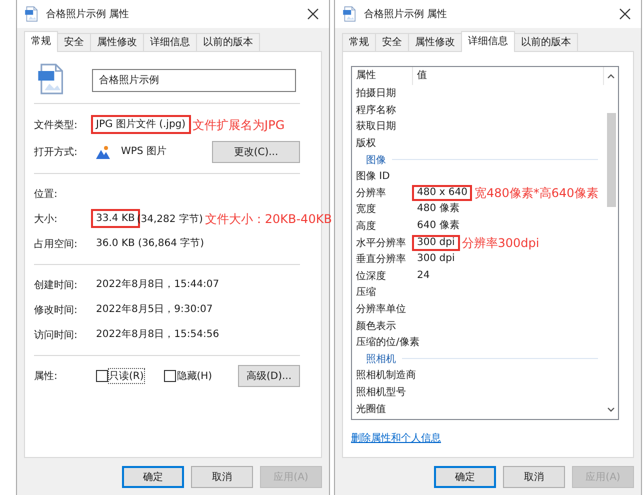  Describe the element at coordinates (488, 41) in the screenshot. I see `tab: 详细信息` at that location.